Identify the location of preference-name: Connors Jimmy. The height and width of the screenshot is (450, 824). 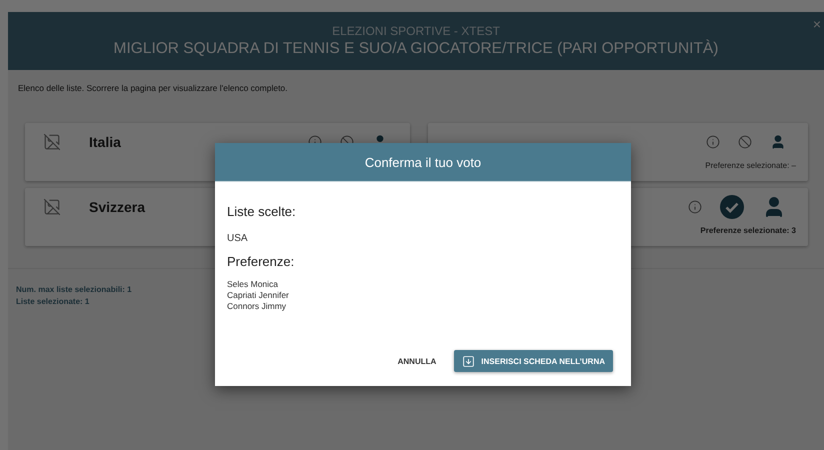
(257, 306).